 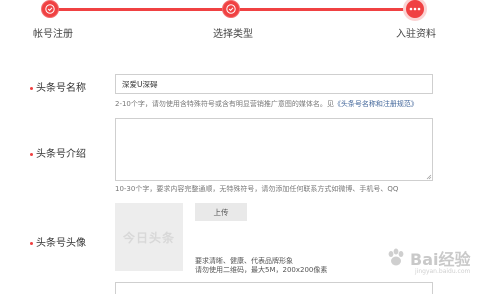 What do you see at coordinates (221, 212) in the screenshot?
I see `upload-button: 上传` at bounding box center [221, 212].